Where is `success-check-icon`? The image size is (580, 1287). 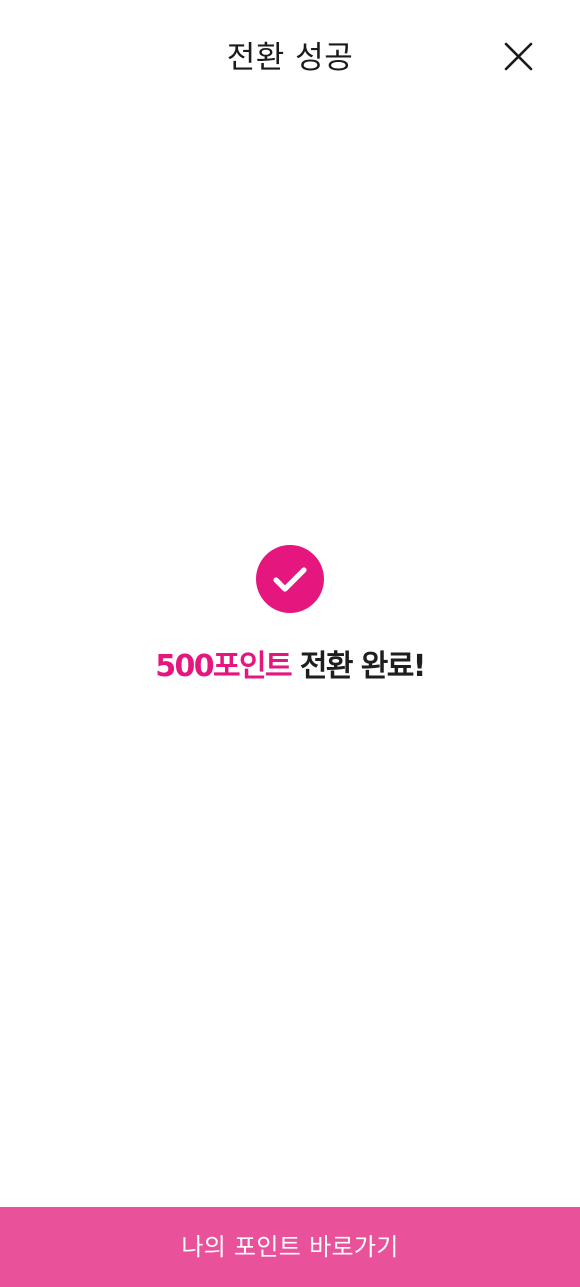
success-check-icon is located at coordinates (290, 579).